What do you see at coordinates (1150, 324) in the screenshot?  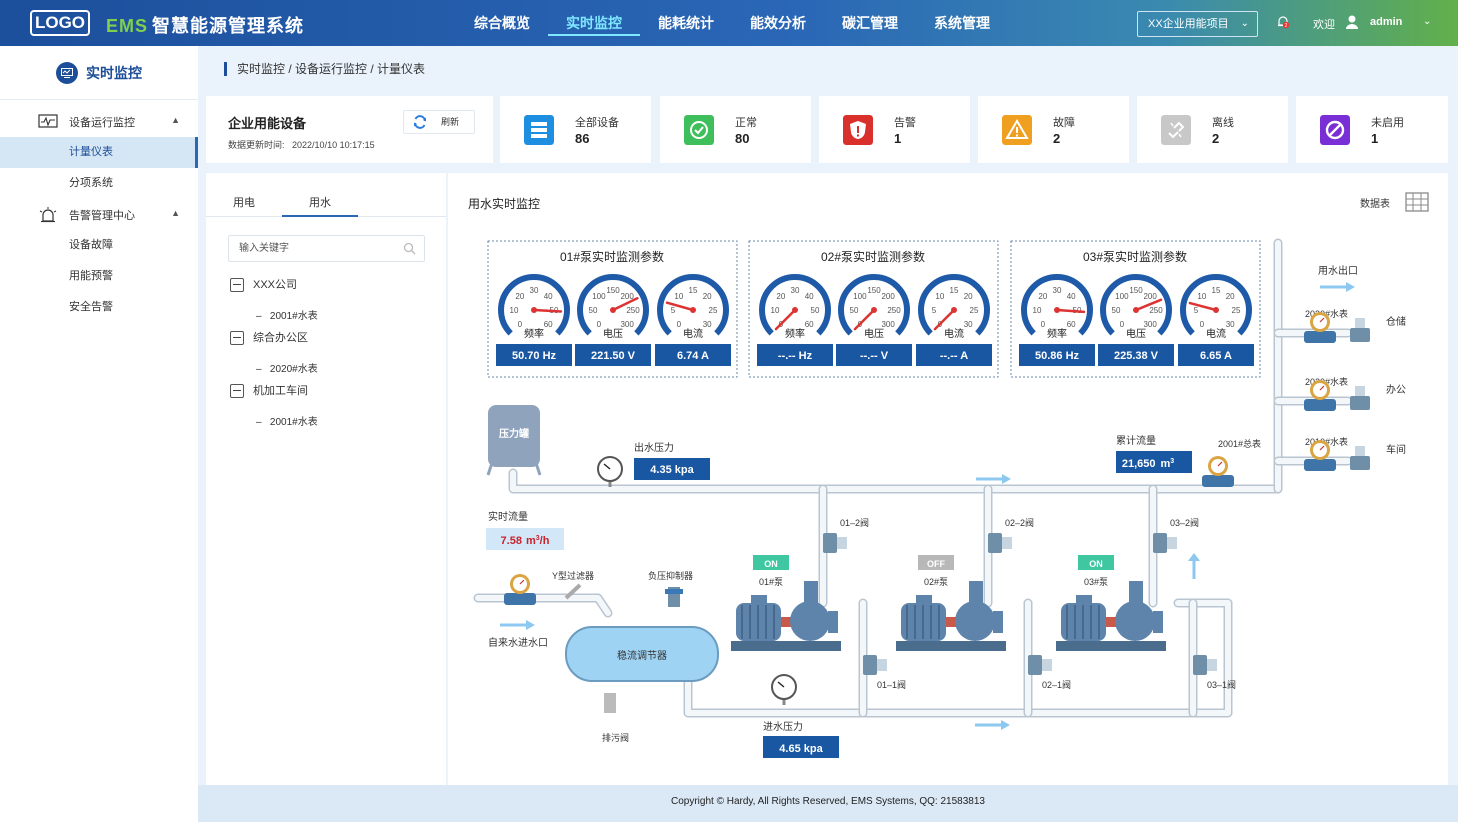 I see `gauge-tick-label: 300` at bounding box center [1150, 324].